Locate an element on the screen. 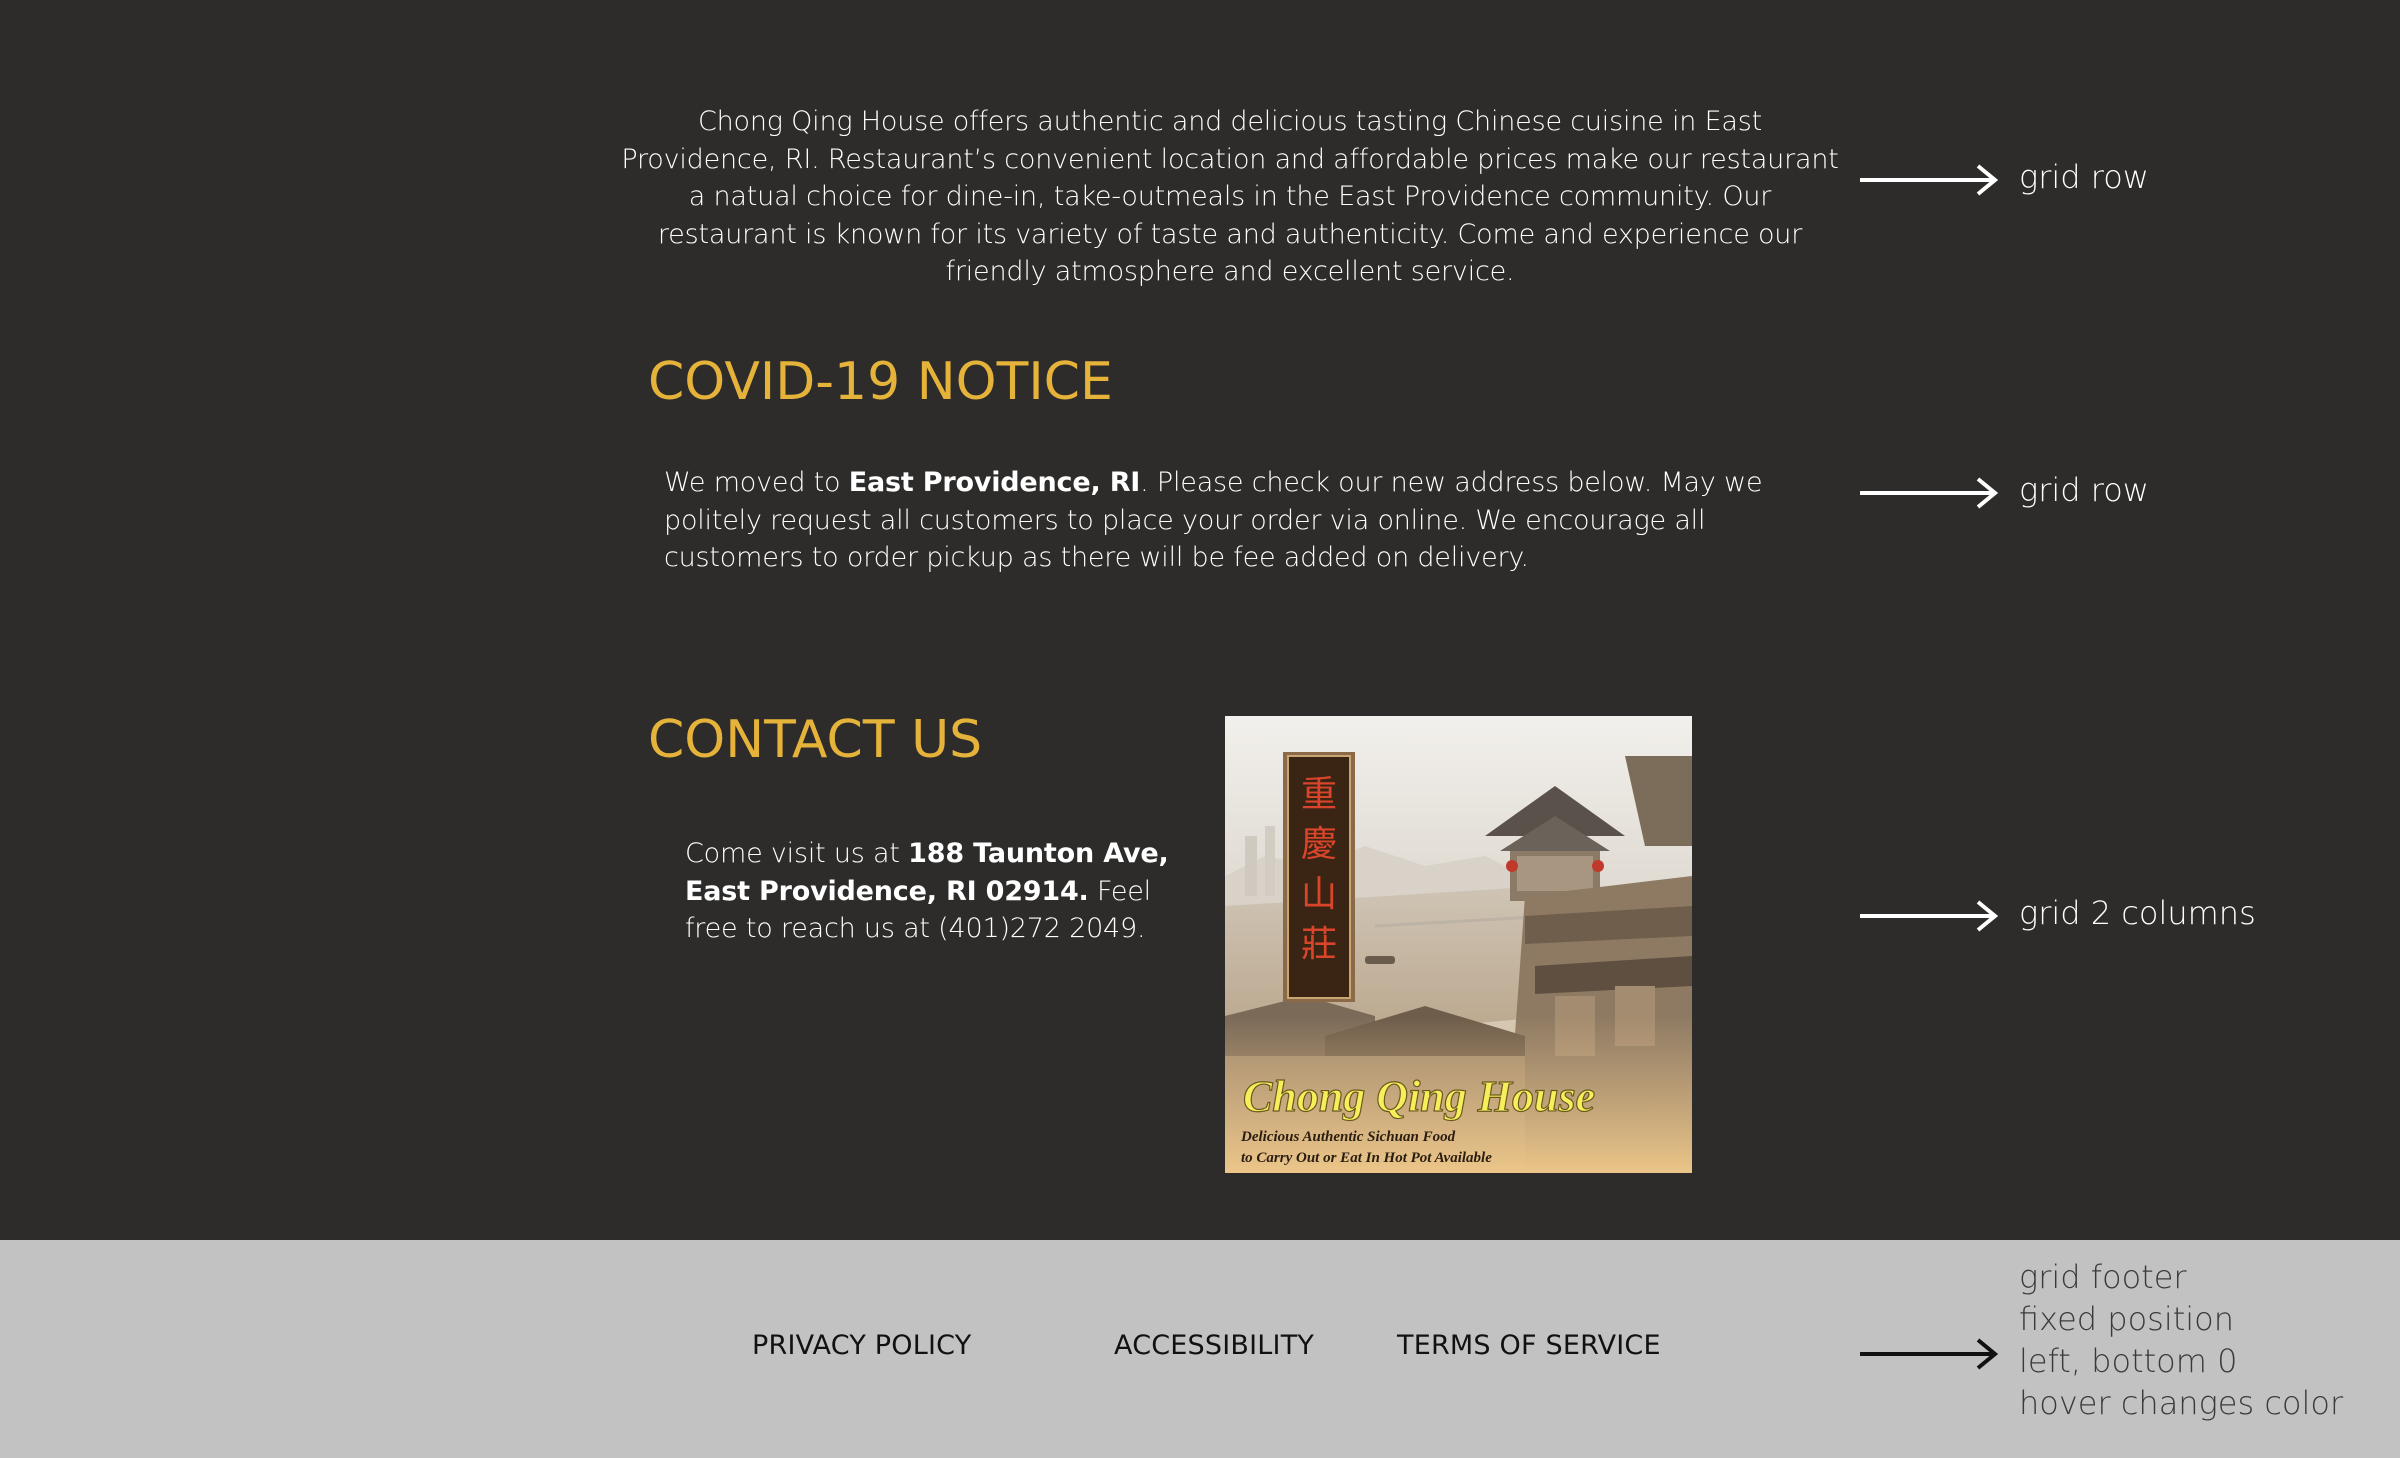 This screenshot has height=1458, width=2400. annotation-arrow-row3 is located at coordinates (1929, 916).